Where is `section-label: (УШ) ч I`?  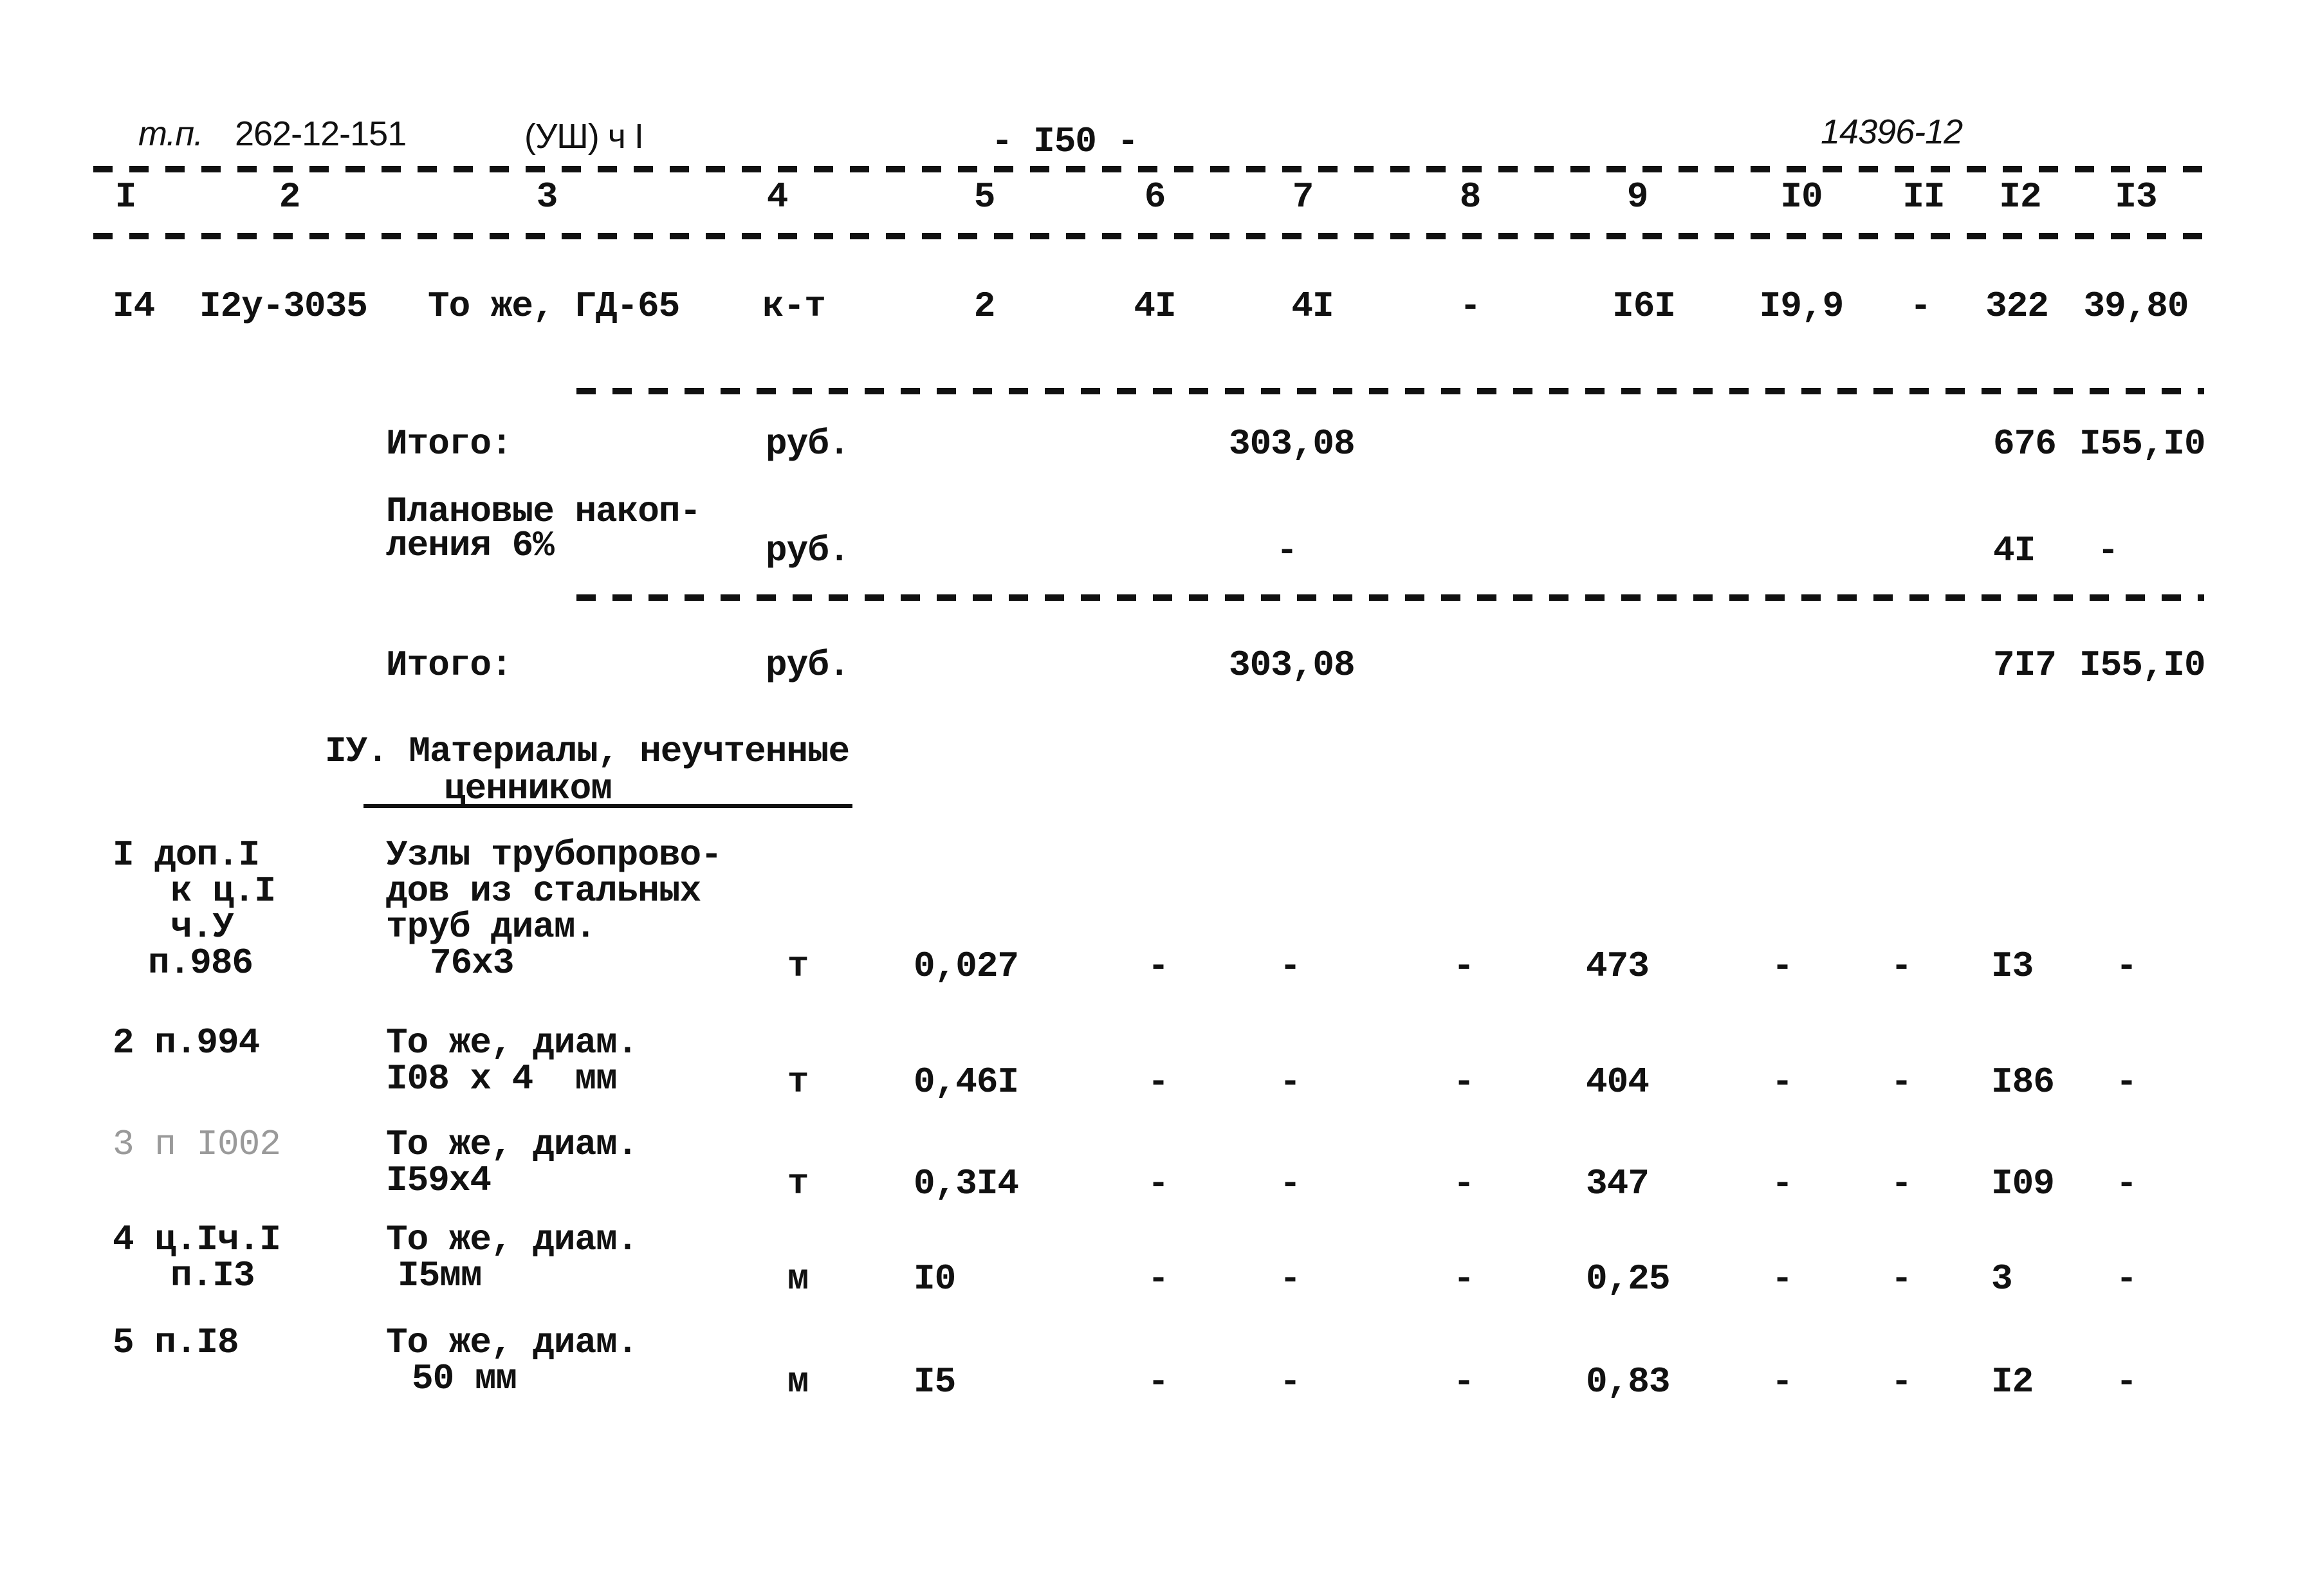 section-label: (УШ) ч I is located at coordinates (584, 136).